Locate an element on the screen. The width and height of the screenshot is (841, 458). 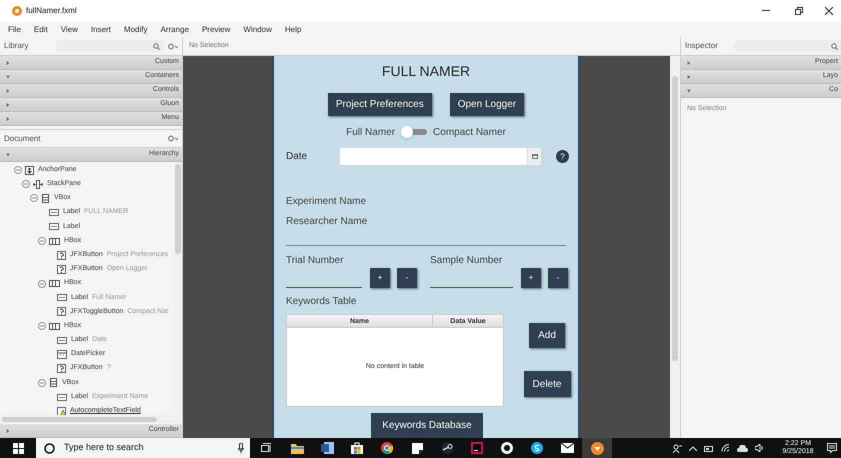
section-label: Keywords Table is located at coordinates (321, 302).